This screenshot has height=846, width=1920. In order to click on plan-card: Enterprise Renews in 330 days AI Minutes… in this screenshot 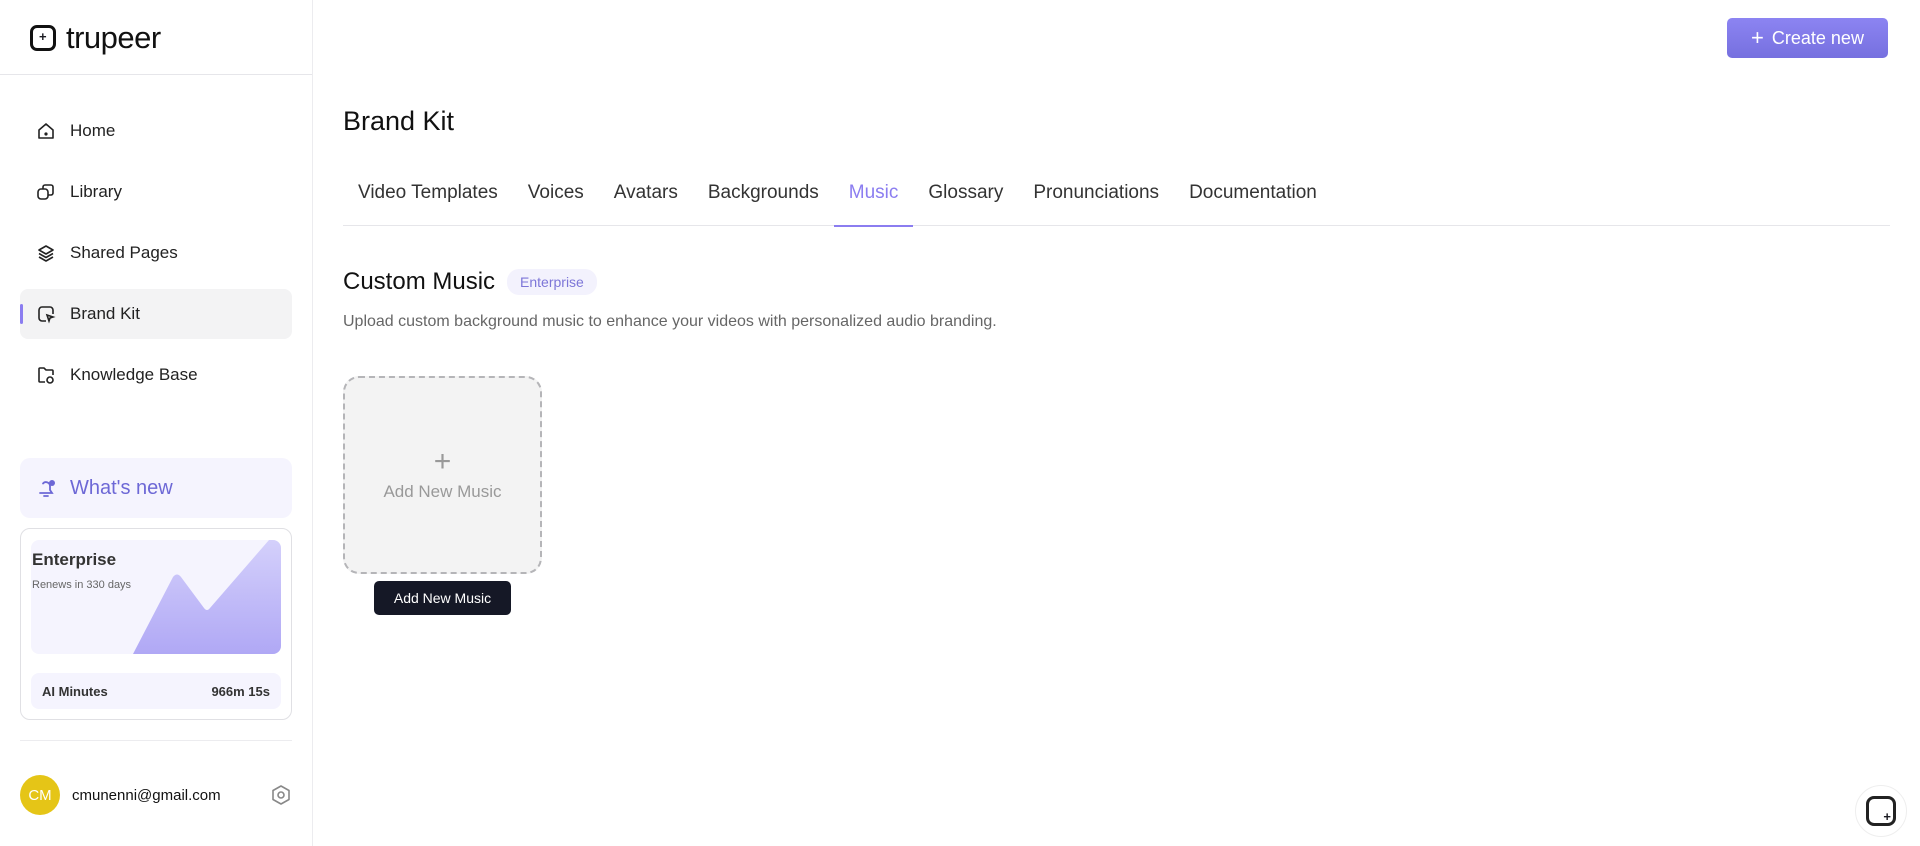, I will do `click(156, 624)`.